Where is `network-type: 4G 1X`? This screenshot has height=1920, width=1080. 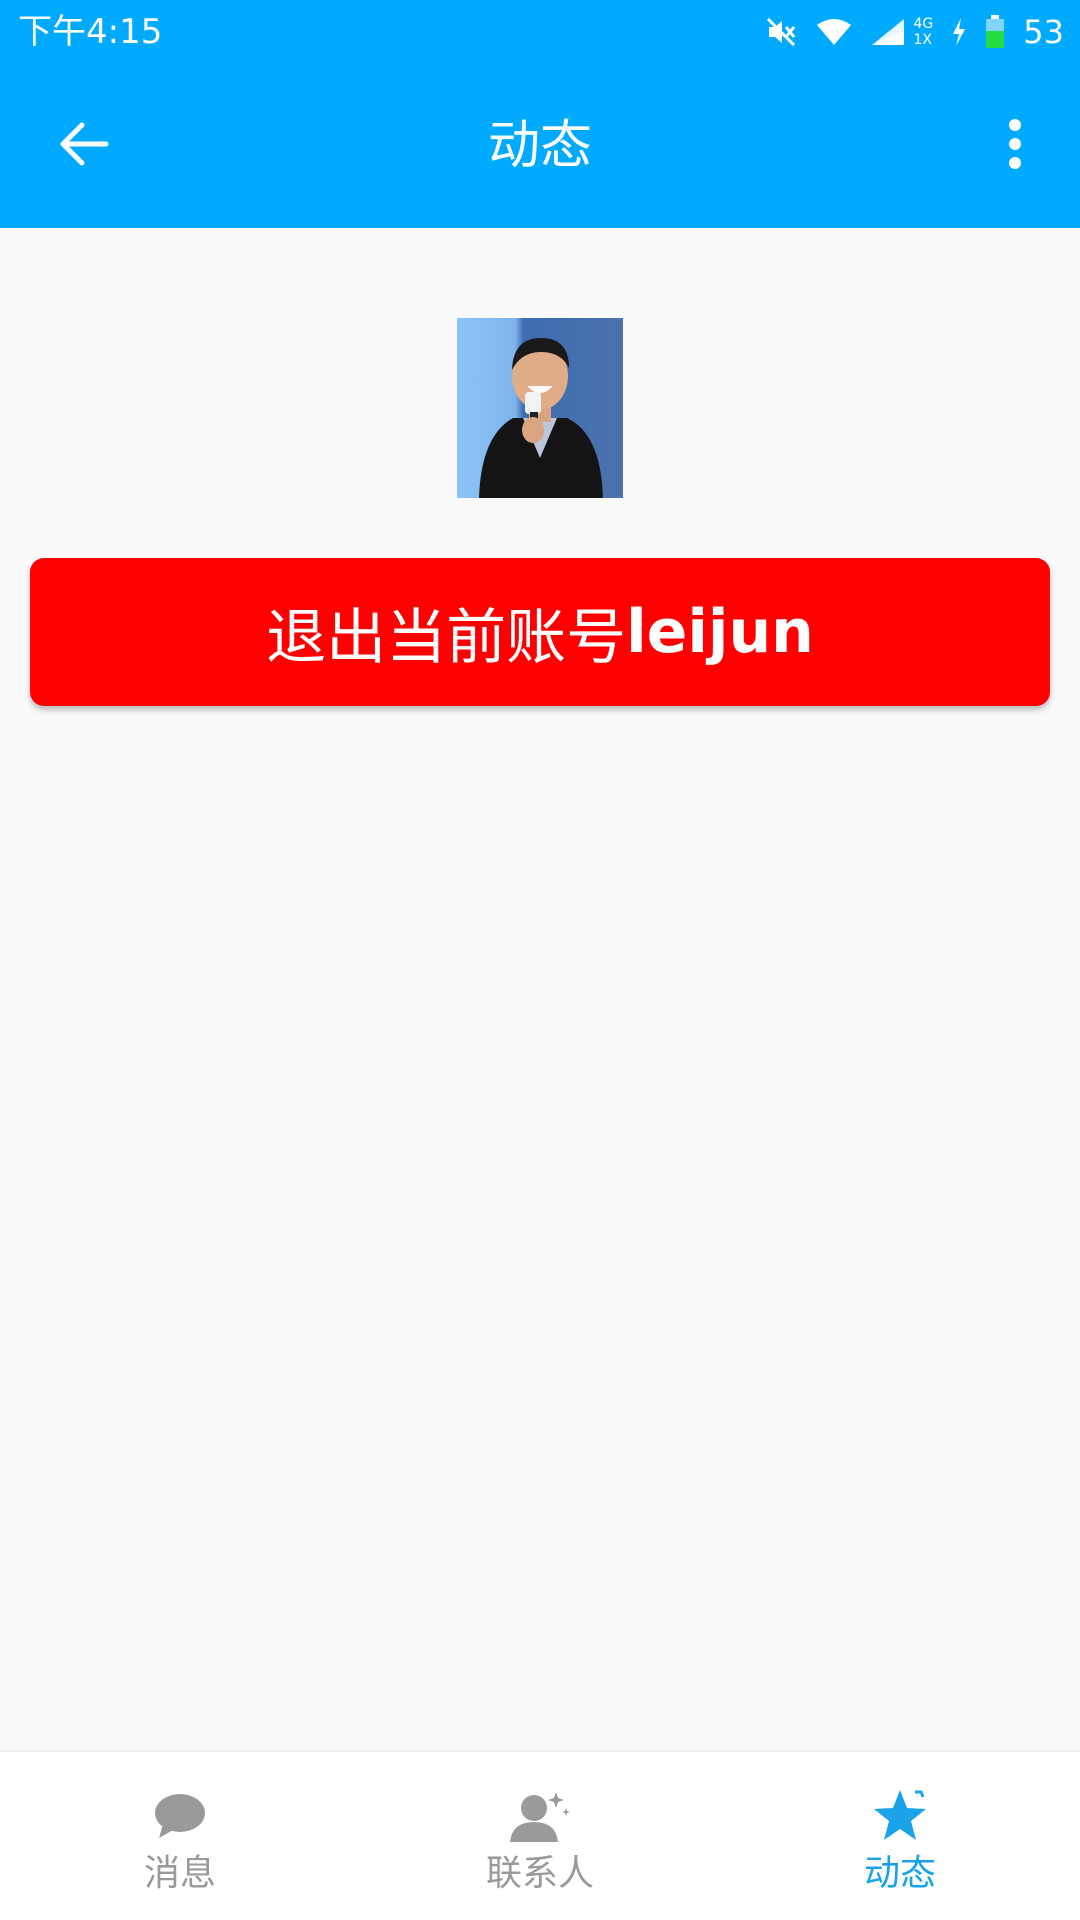 network-type: 4G 1X is located at coordinates (924, 32).